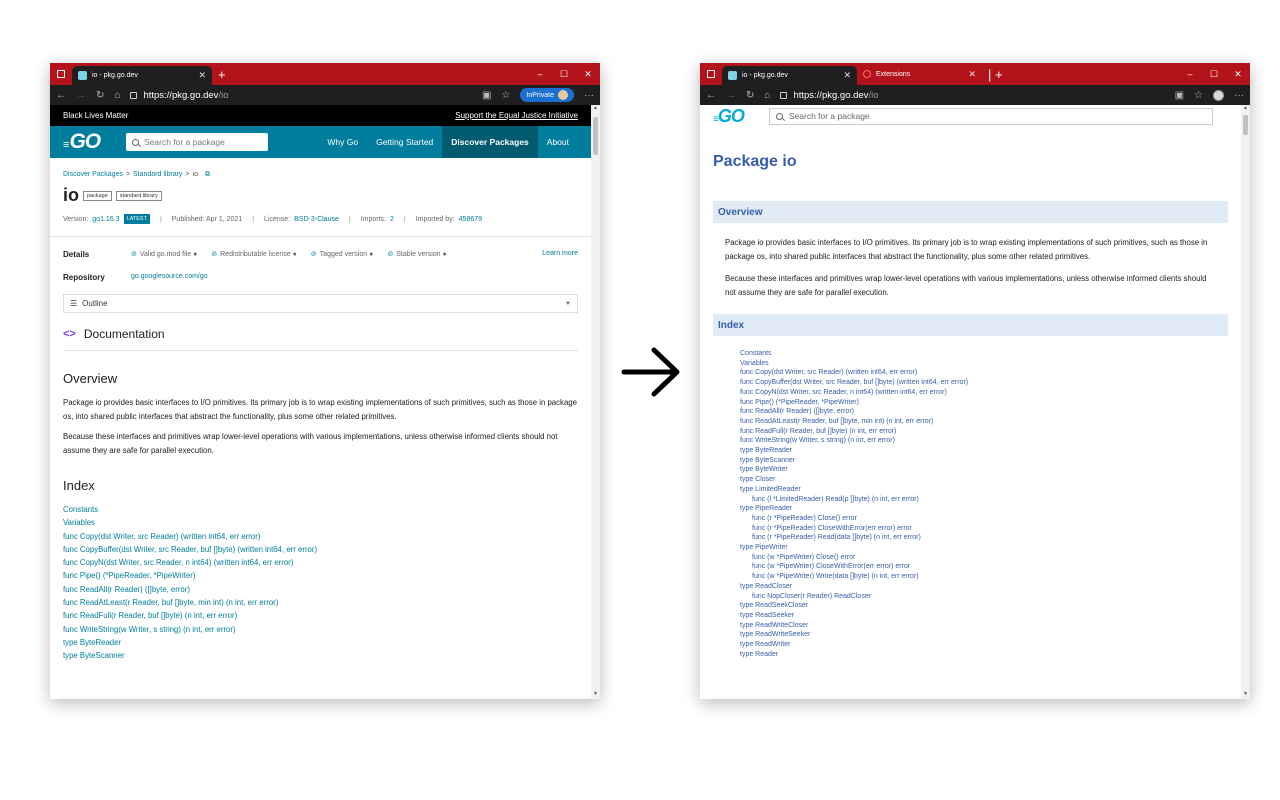 This screenshot has height=800, width=1280. I want to click on banner-link: Support the Equal Justice Initiative, so click(516, 115).